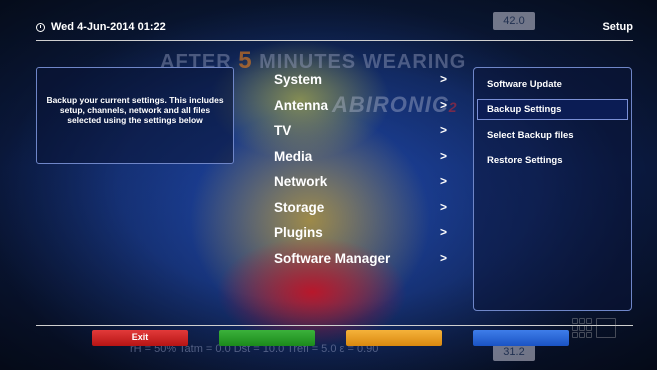  Describe the element at coordinates (108, 27) in the screenshot. I see `datetime-text: Wed 4-Jun-2014 01:22` at that location.